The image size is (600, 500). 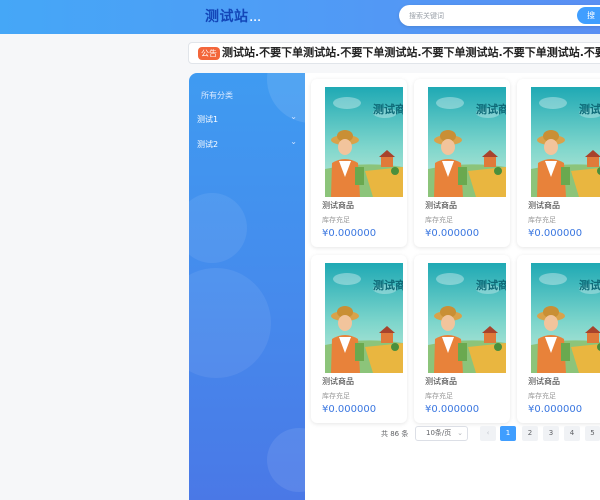 What do you see at coordinates (217, 95) in the screenshot?
I see `all-categories-heading: 所有分类` at bounding box center [217, 95].